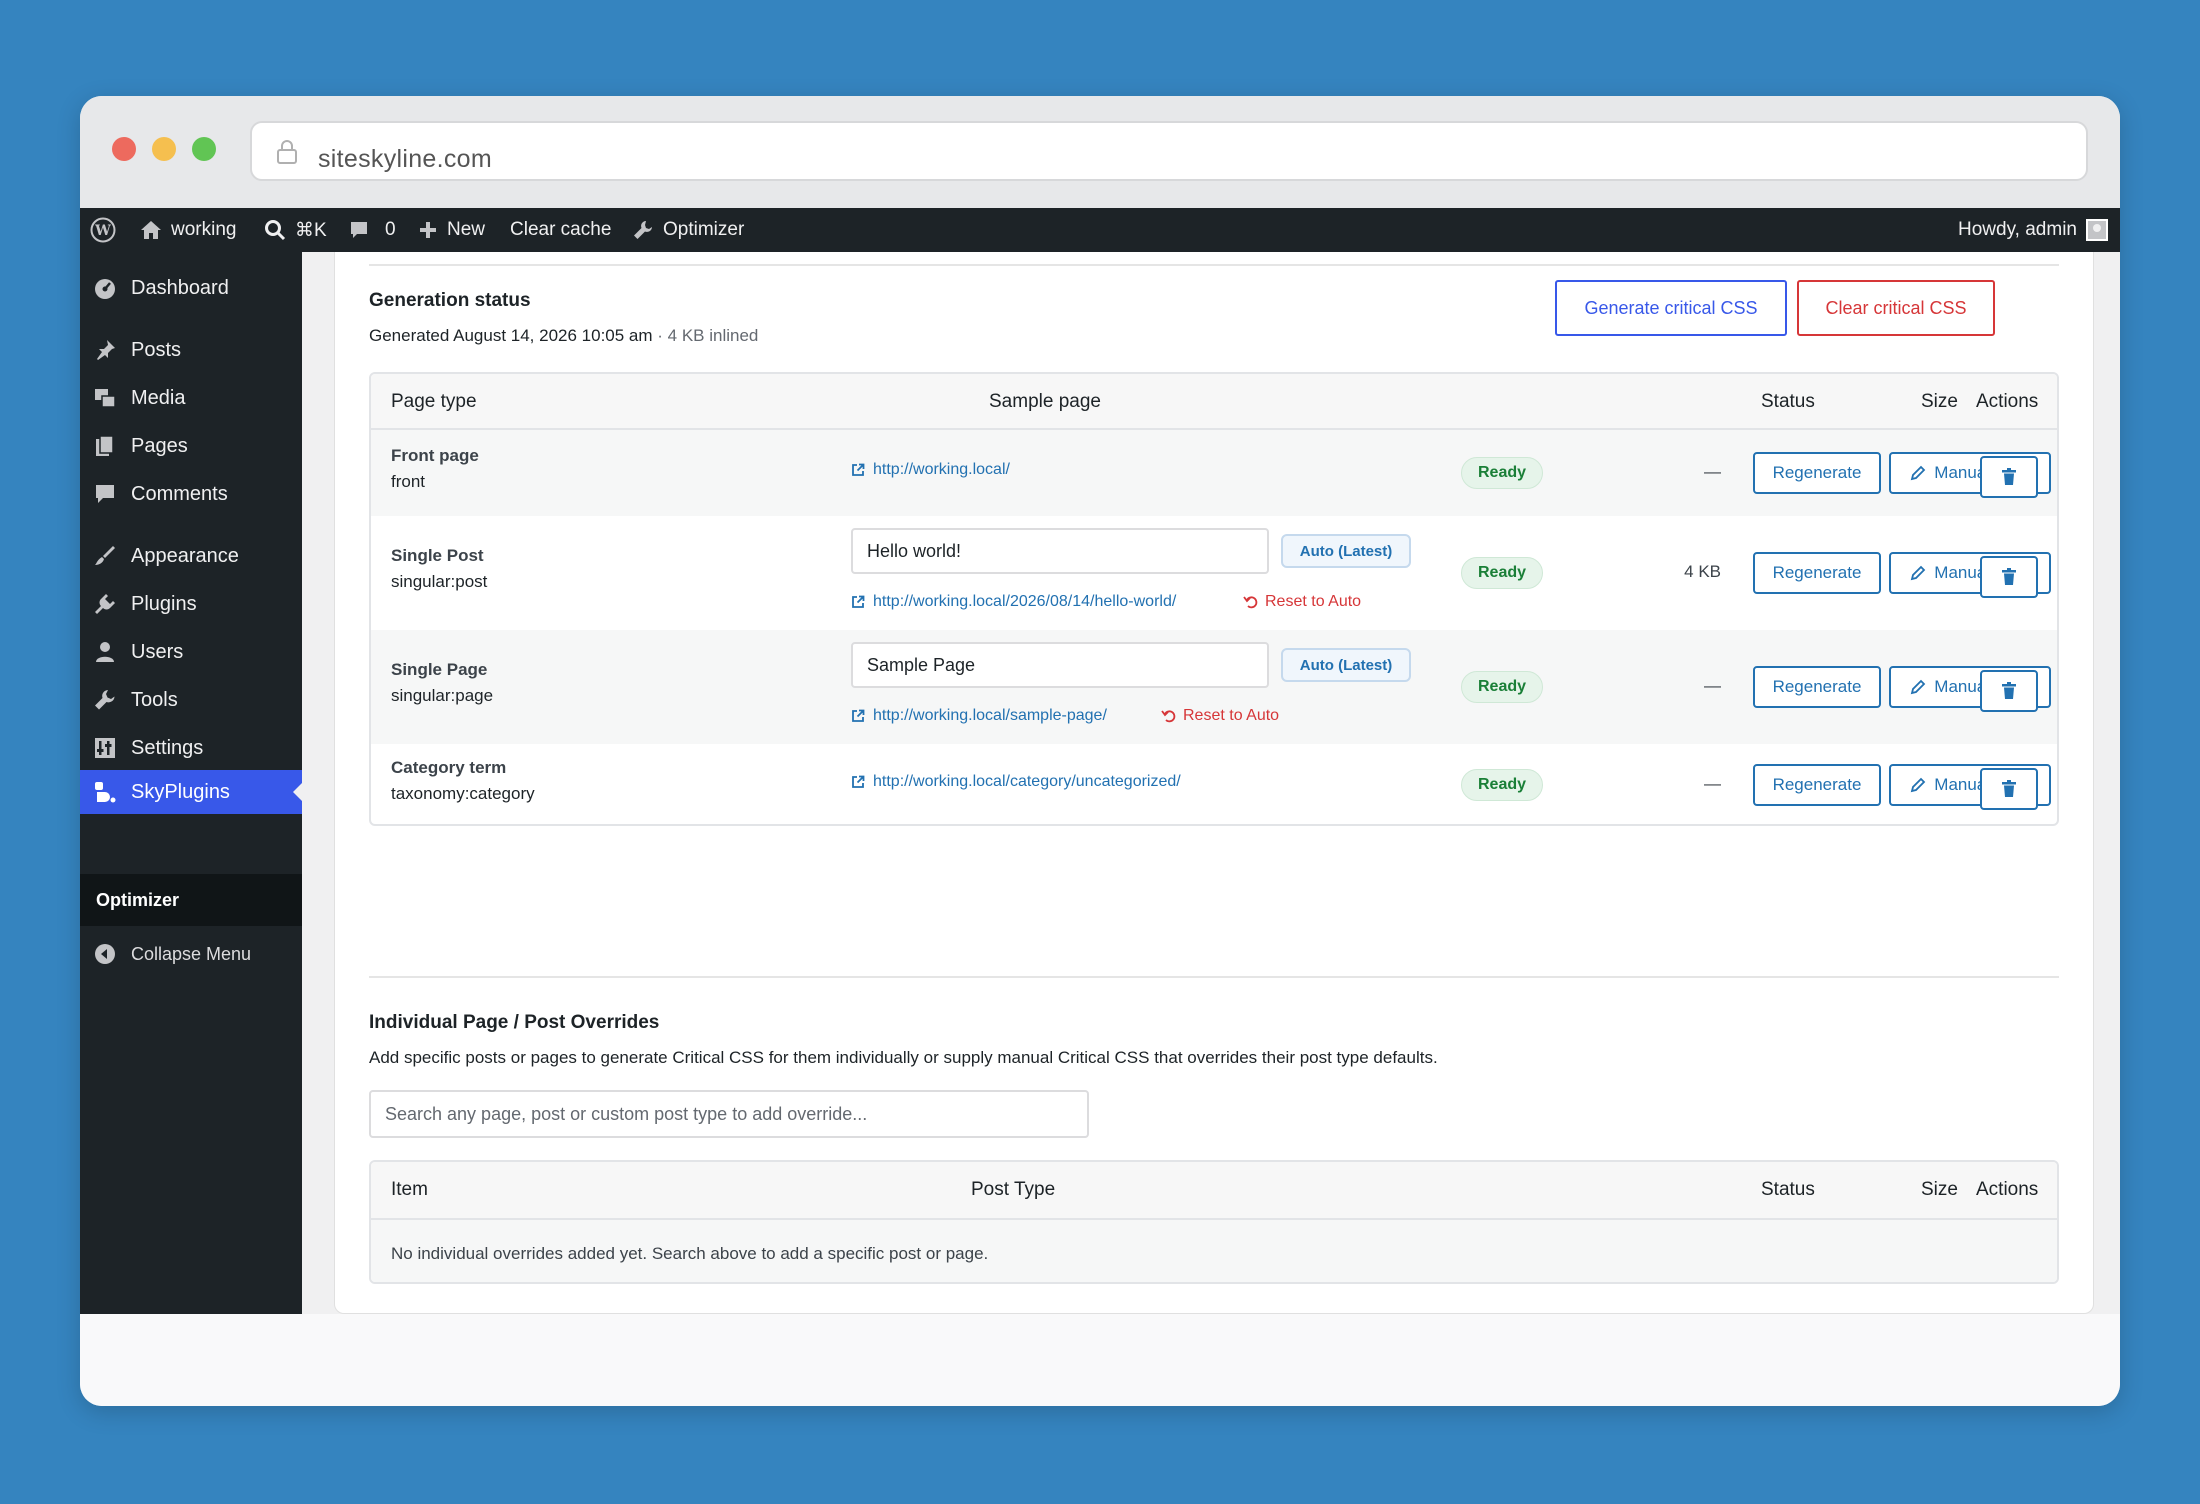 The image size is (2200, 1504). I want to click on collapse-arrow-icon, so click(105, 954).